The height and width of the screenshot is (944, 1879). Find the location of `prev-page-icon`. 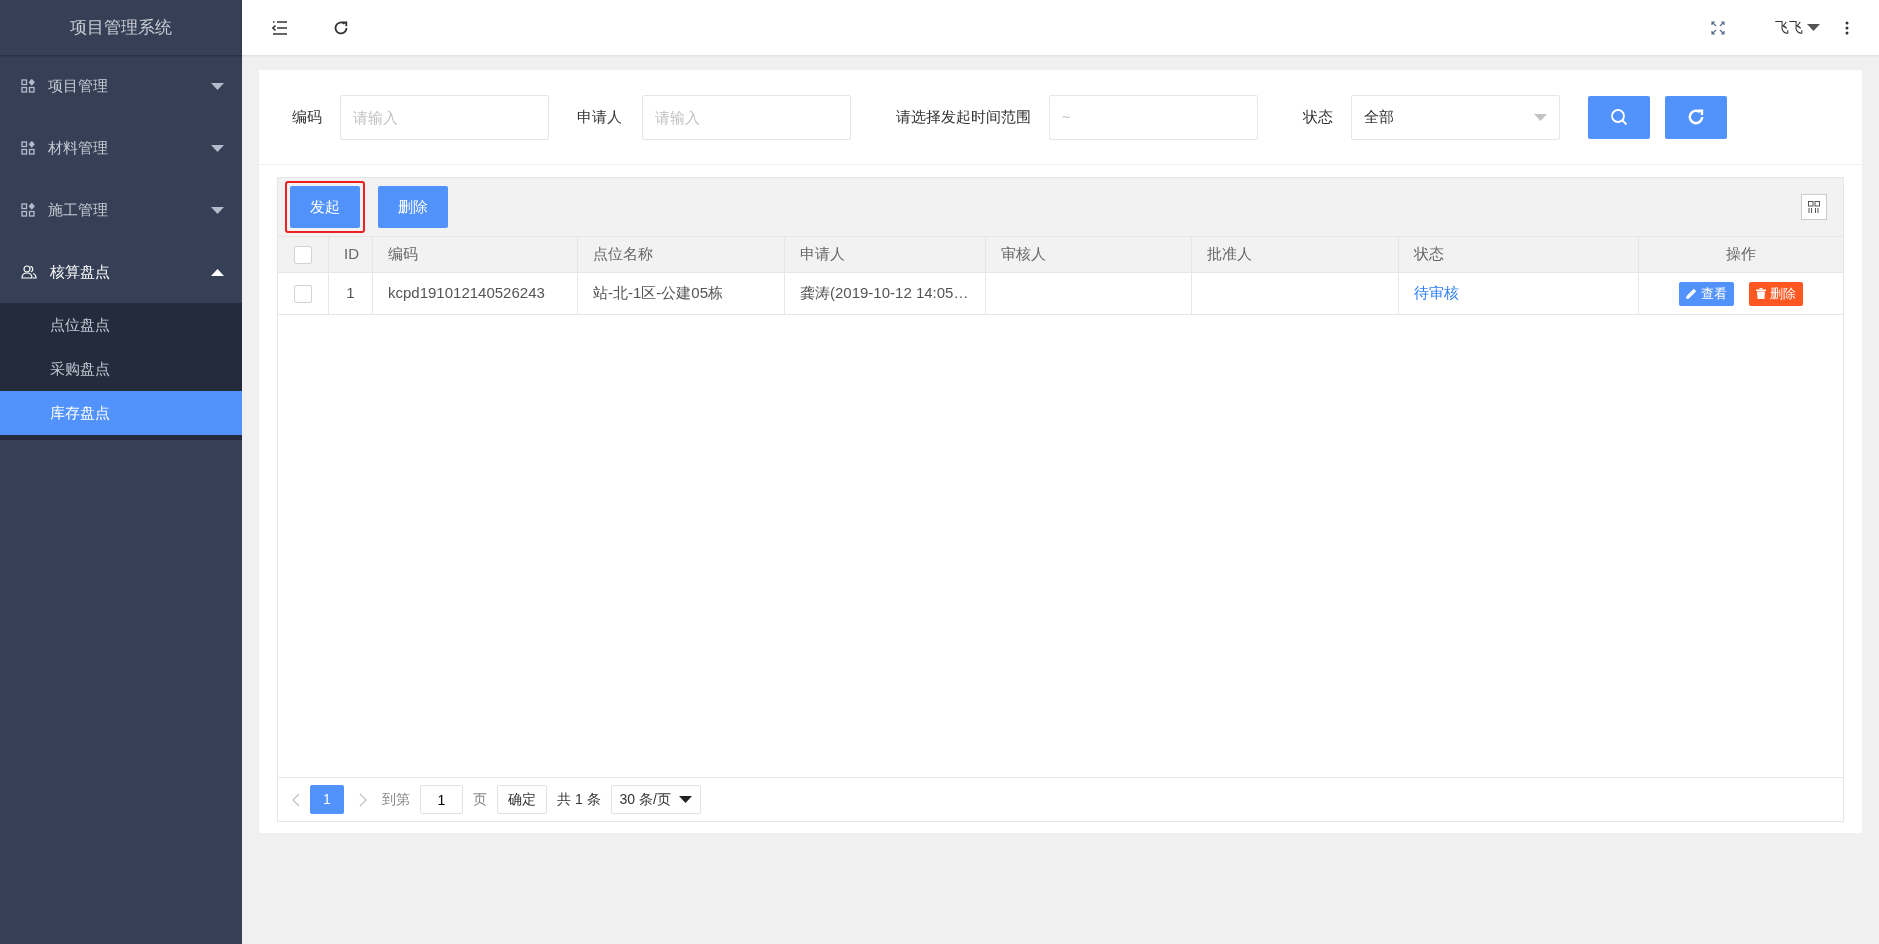

prev-page-icon is located at coordinates (296, 799).